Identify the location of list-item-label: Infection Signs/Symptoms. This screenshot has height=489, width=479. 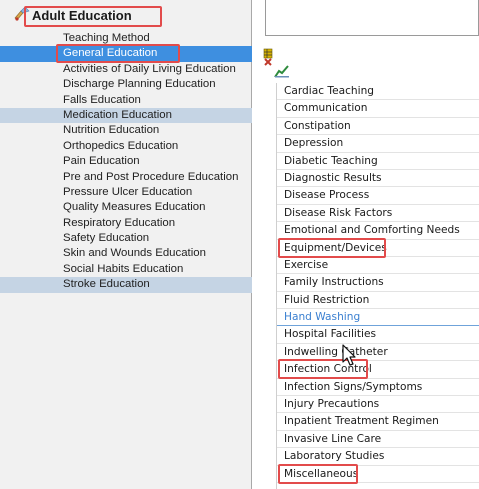
(353, 386).